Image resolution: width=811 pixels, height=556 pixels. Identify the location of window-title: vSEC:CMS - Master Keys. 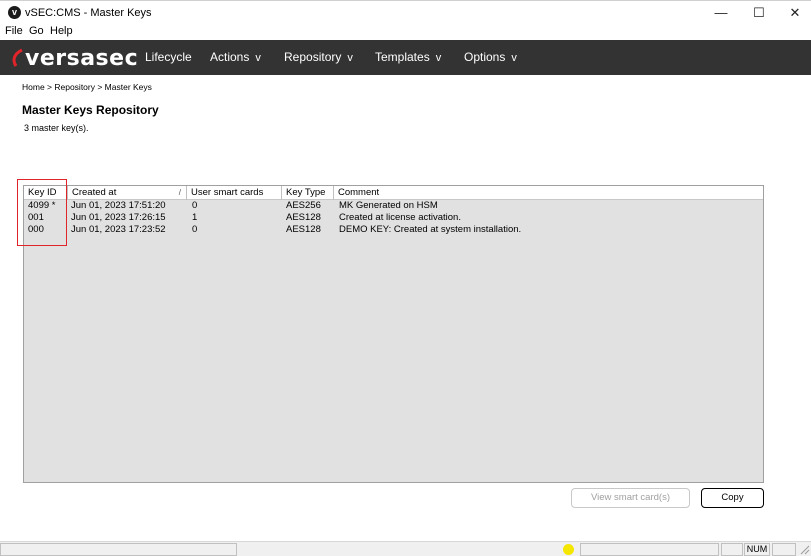
(88, 13).